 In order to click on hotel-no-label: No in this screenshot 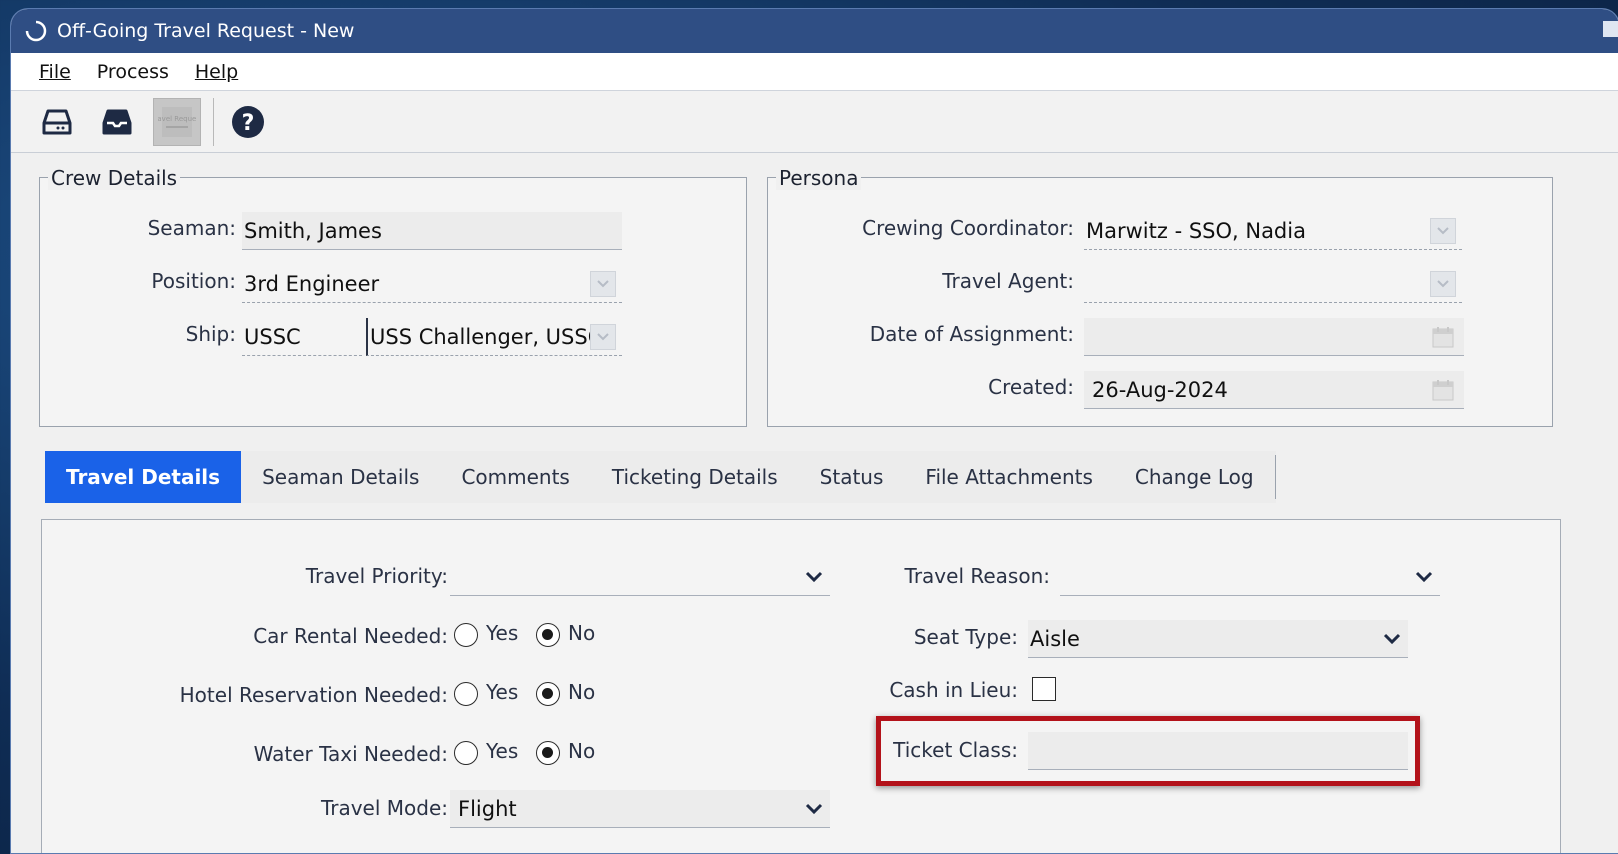, I will do `click(582, 692)`.